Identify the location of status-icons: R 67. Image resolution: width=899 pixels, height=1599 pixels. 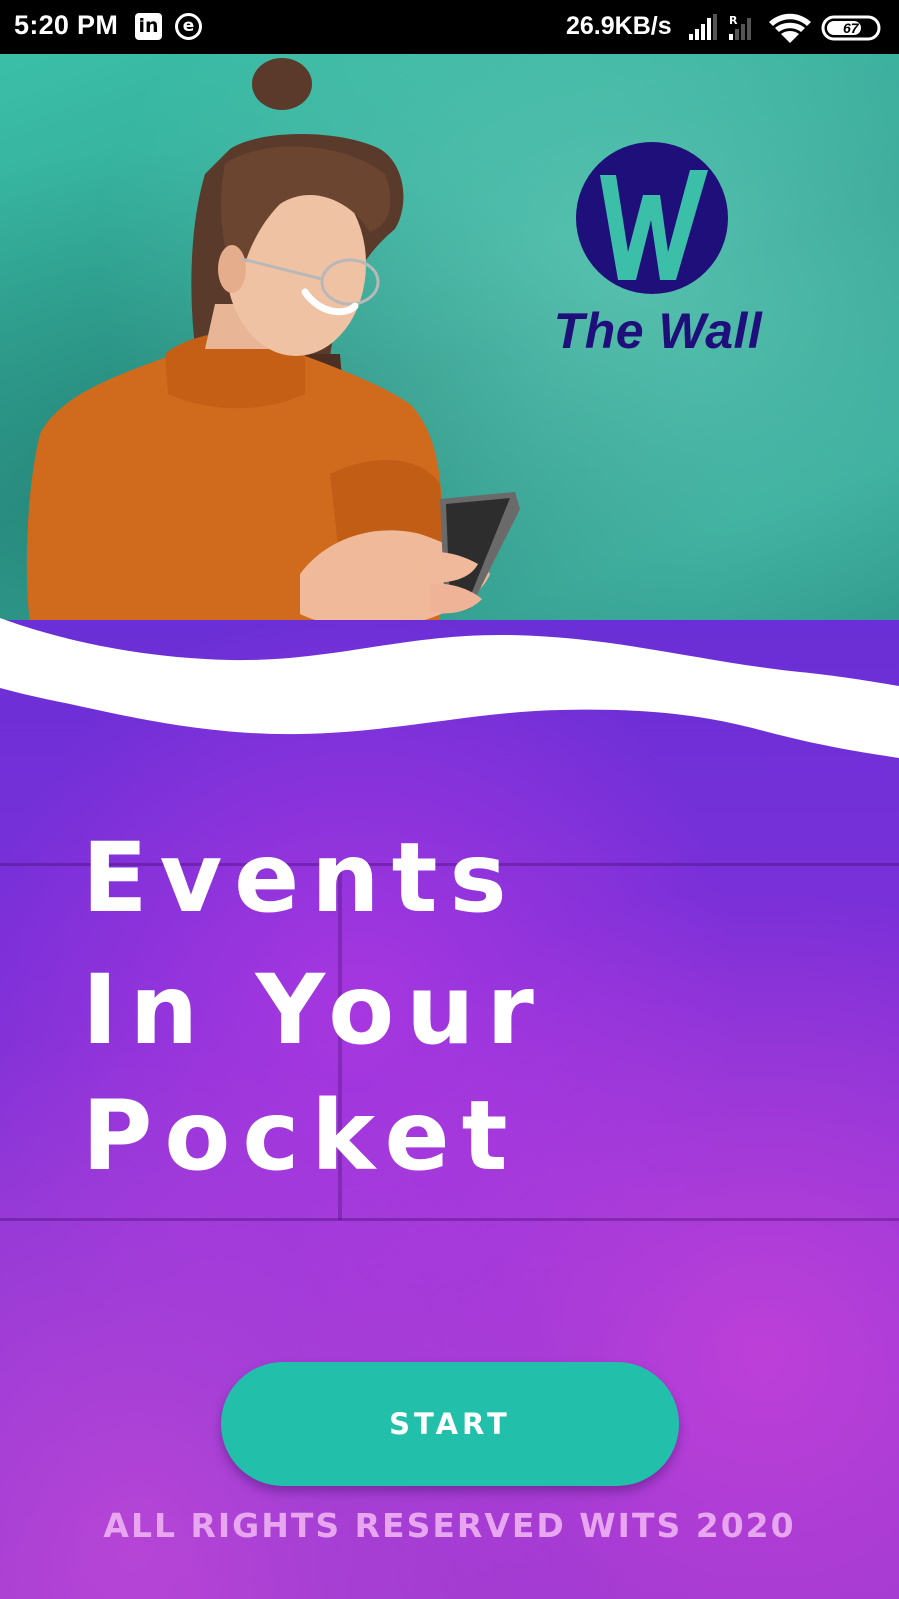
(785, 28).